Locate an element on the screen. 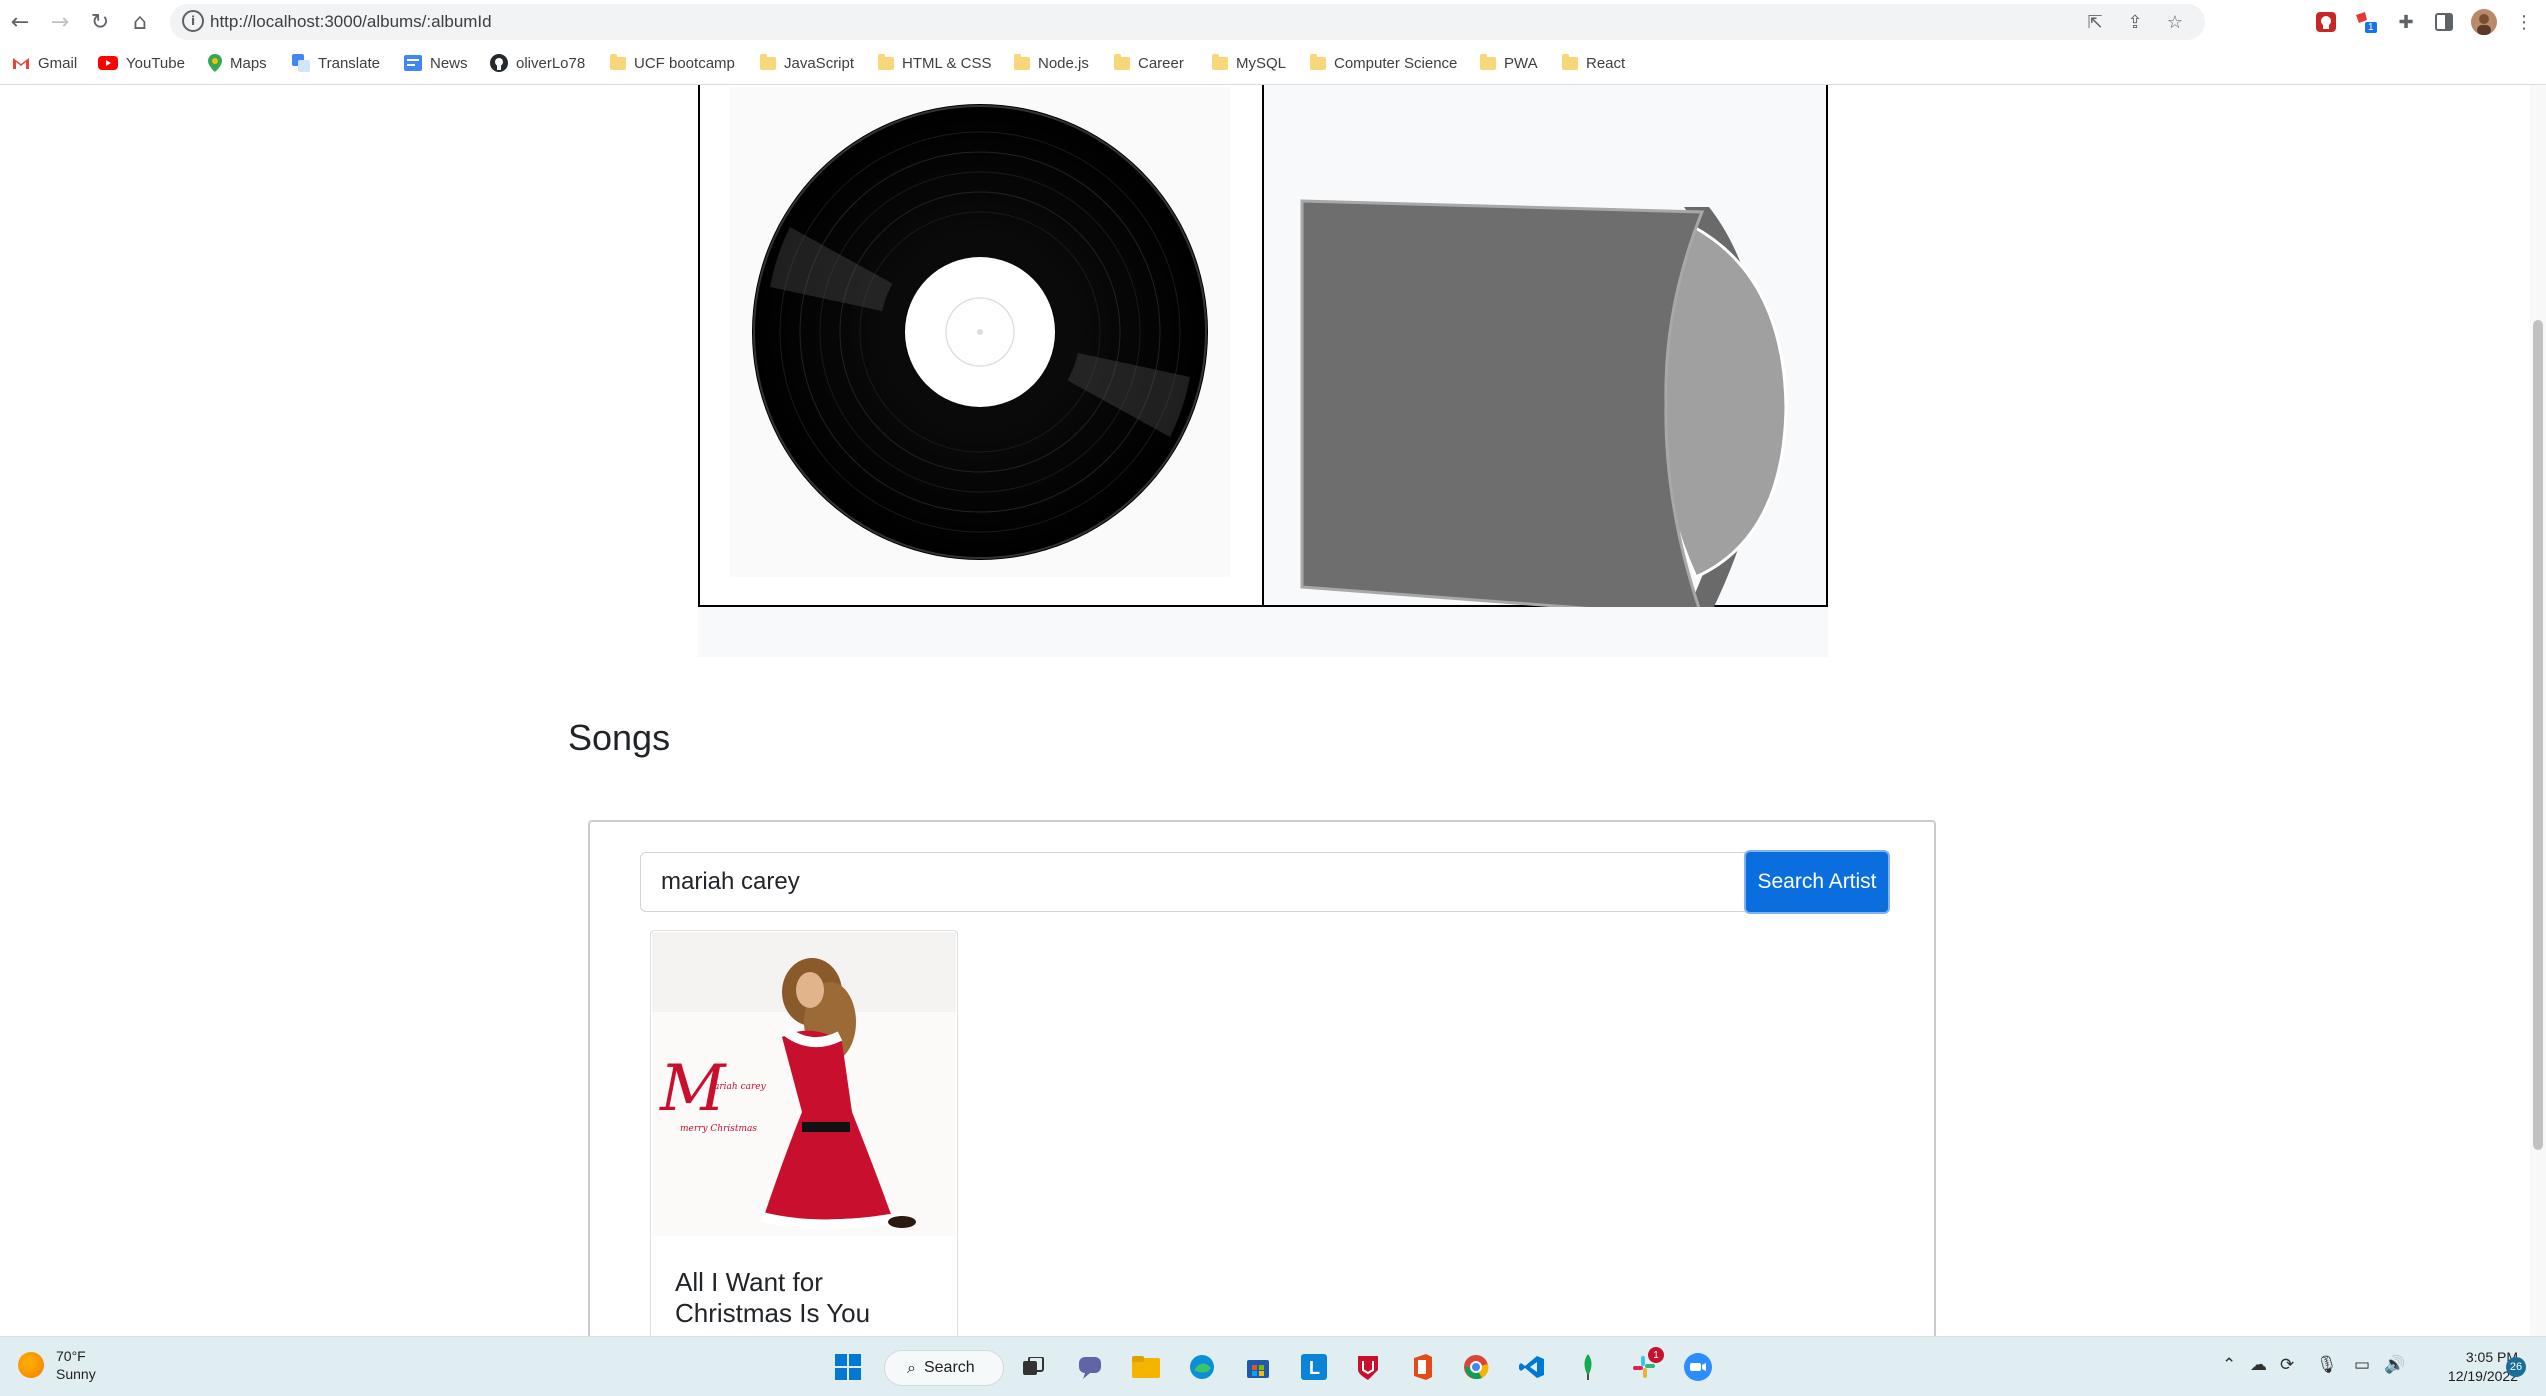 This screenshot has width=2546, height=1396. news-icon is located at coordinates (413, 63).